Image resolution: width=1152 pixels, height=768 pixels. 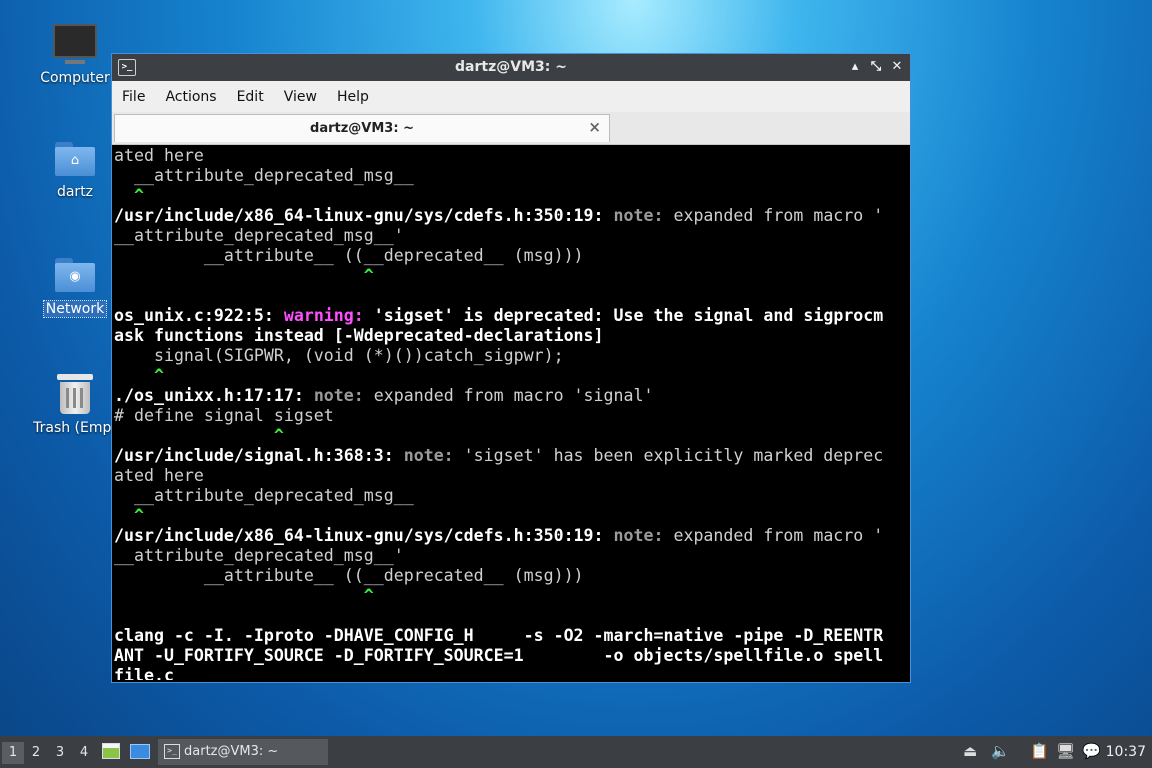 What do you see at coordinates (84, 753) in the screenshot?
I see `workspace-4: 4` at bounding box center [84, 753].